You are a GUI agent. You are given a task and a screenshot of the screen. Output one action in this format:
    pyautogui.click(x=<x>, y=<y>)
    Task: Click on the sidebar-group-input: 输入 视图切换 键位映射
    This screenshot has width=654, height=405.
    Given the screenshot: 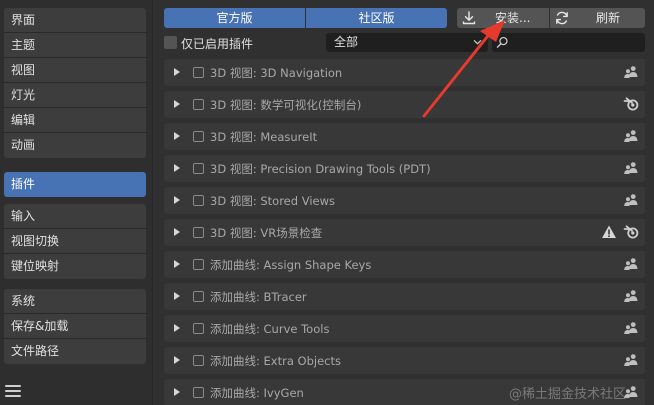 What is the action you would take?
    pyautogui.click(x=75, y=241)
    